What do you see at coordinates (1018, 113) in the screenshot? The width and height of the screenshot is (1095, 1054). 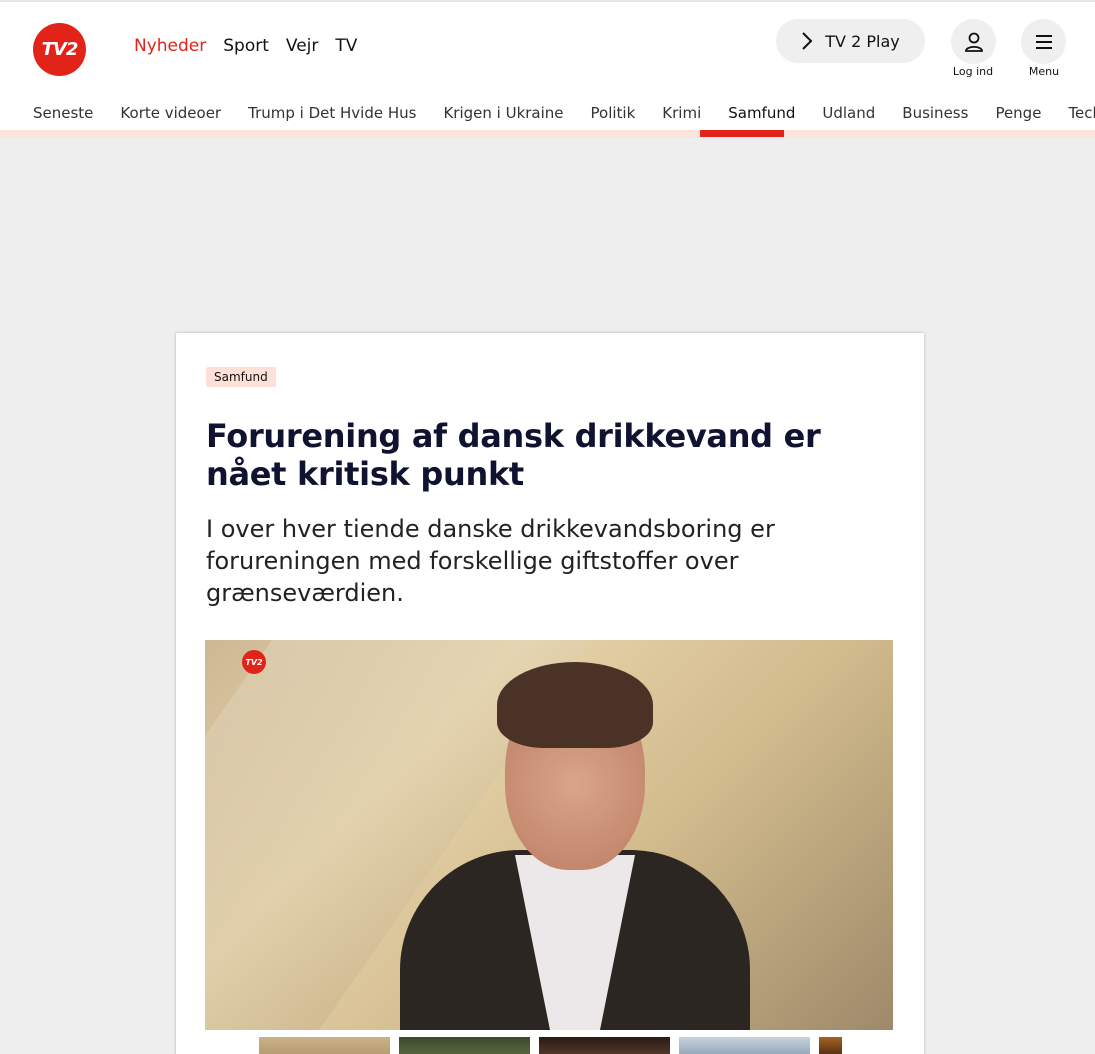 I see `subnav-item-penge: Penge` at bounding box center [1018, 113].